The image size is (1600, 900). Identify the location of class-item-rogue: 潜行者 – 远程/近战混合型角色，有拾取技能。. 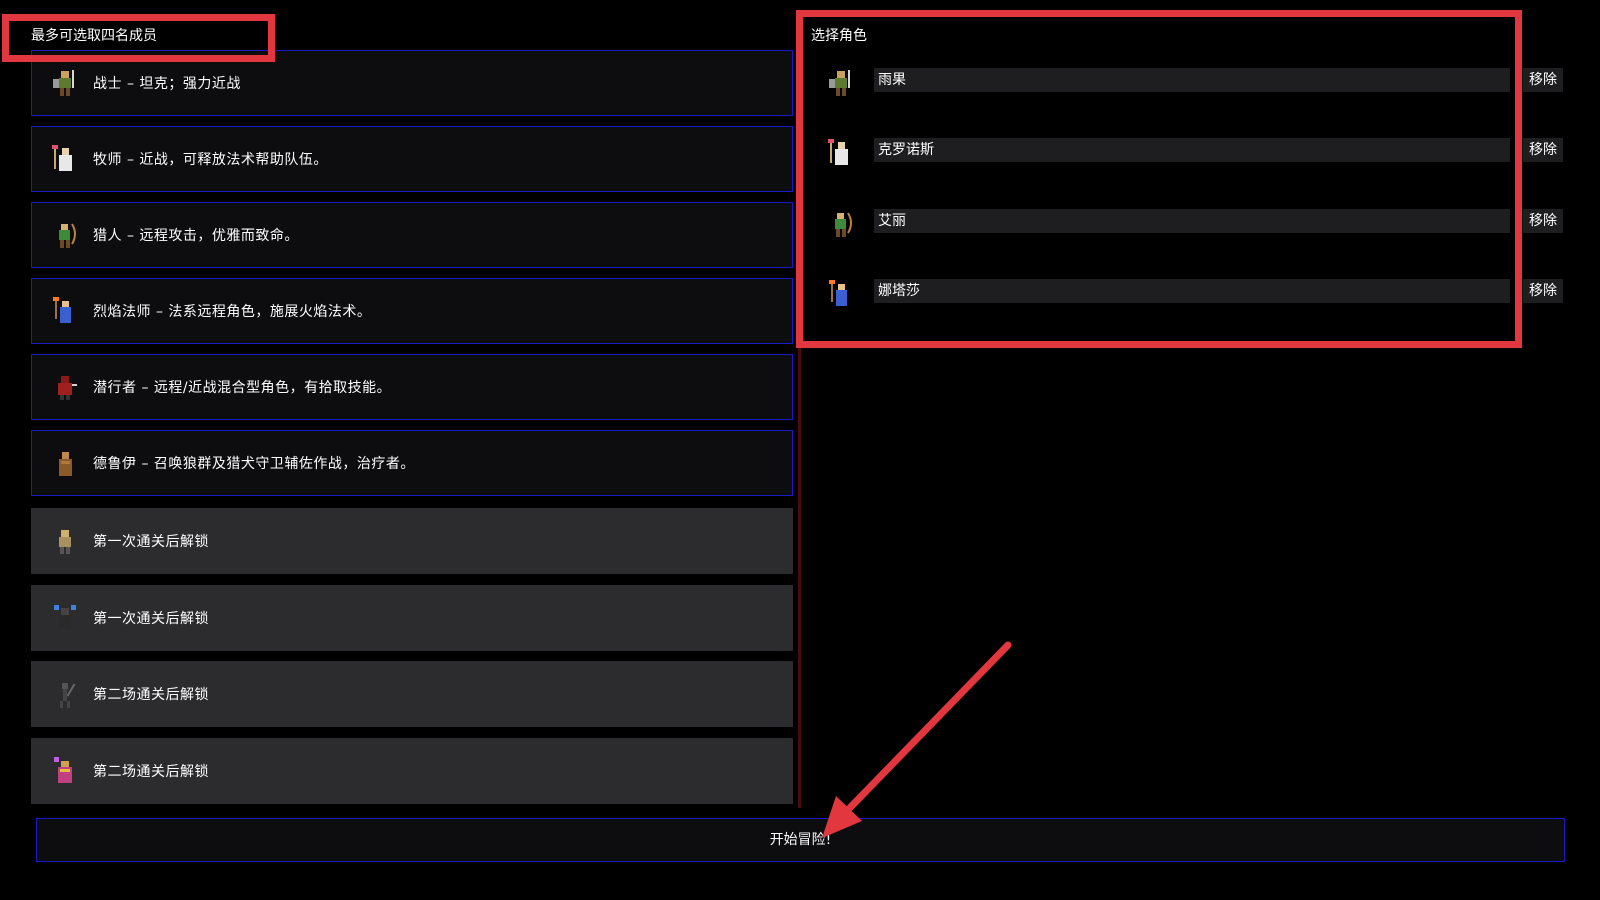
(412, 387).